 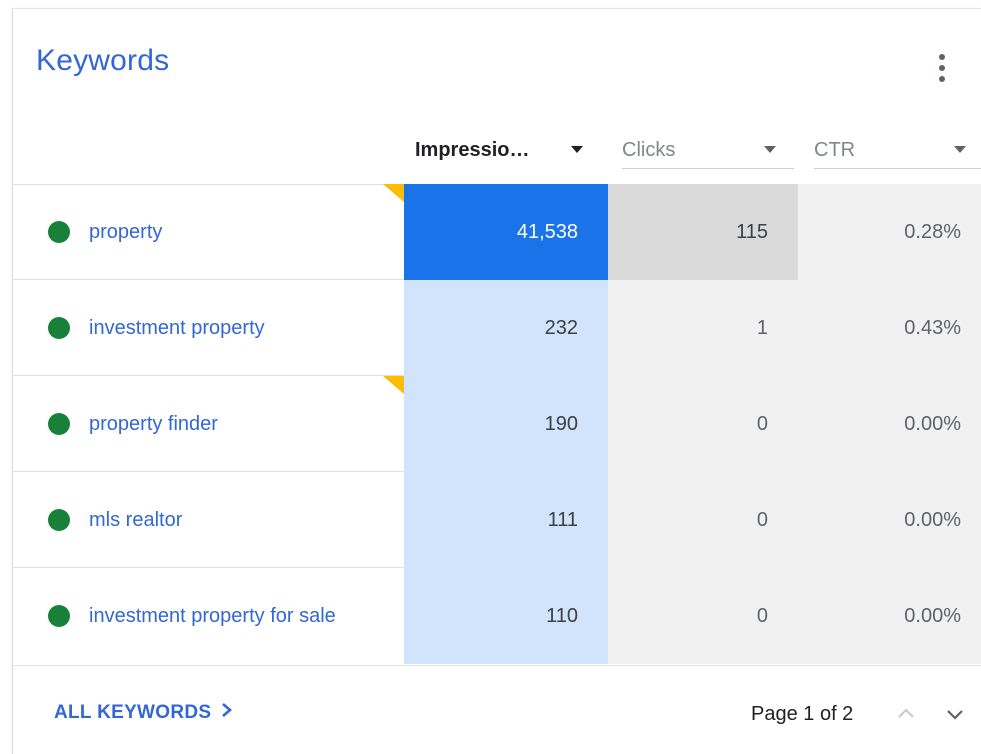 I want to click on all-keywords-link: ALL KEYWORDS, so click(x=143, y=713).